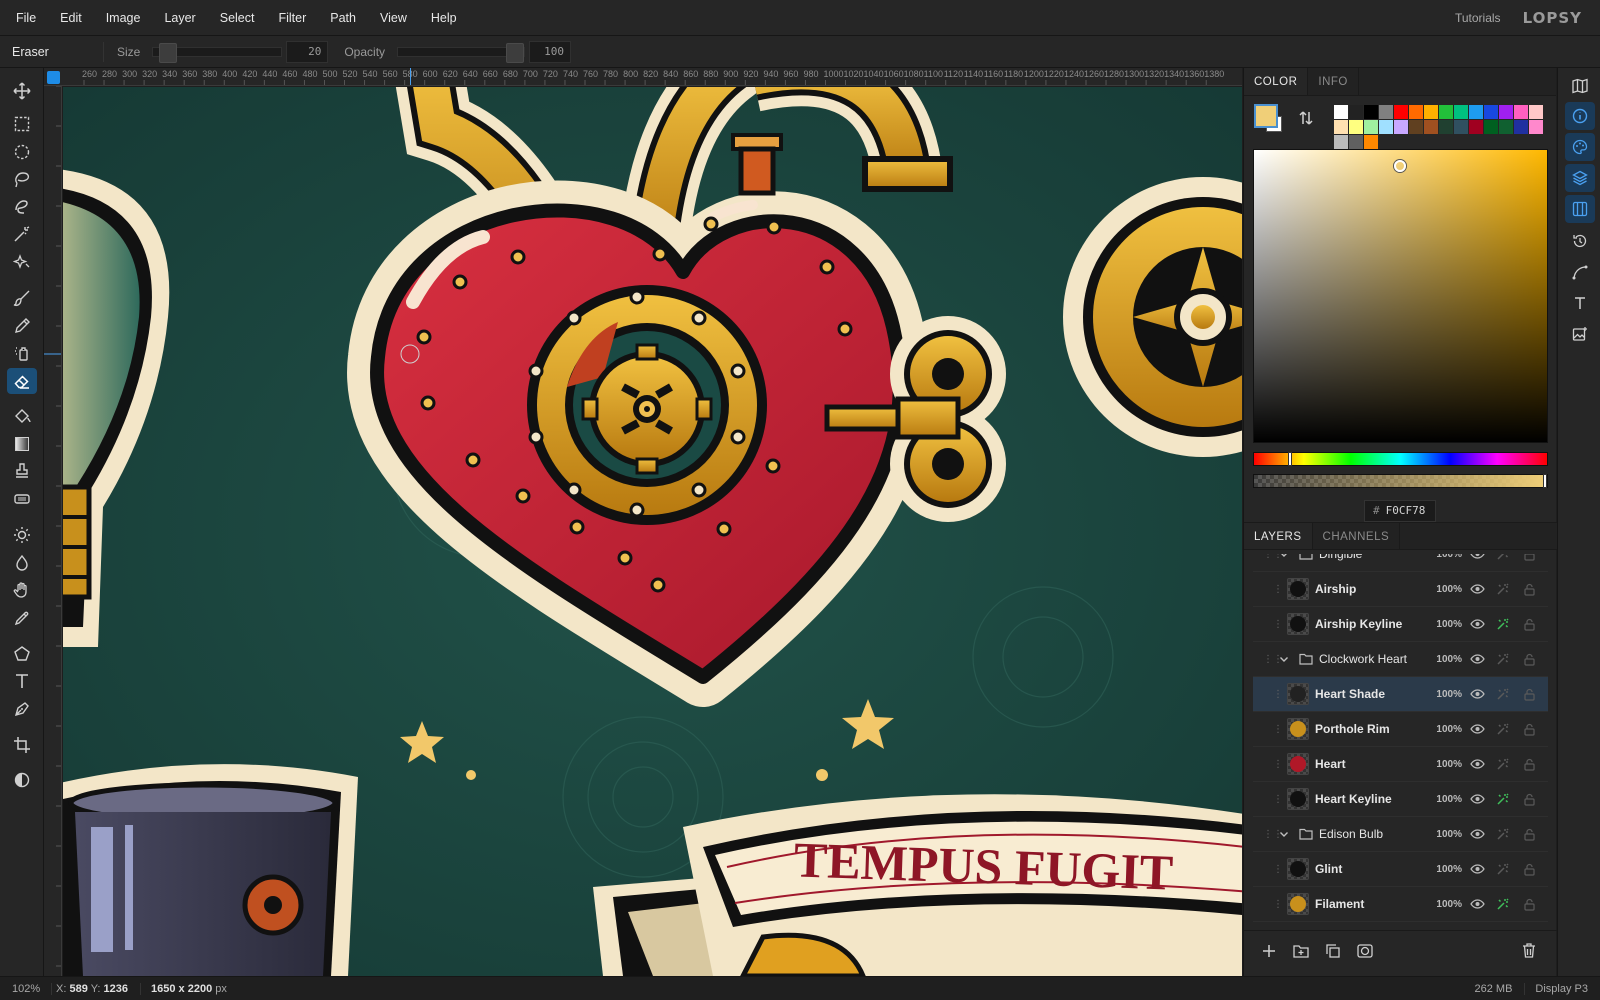  Describe the element at coordinates (22, 381) in the screenshot. I see `eraser-tool` at that location.